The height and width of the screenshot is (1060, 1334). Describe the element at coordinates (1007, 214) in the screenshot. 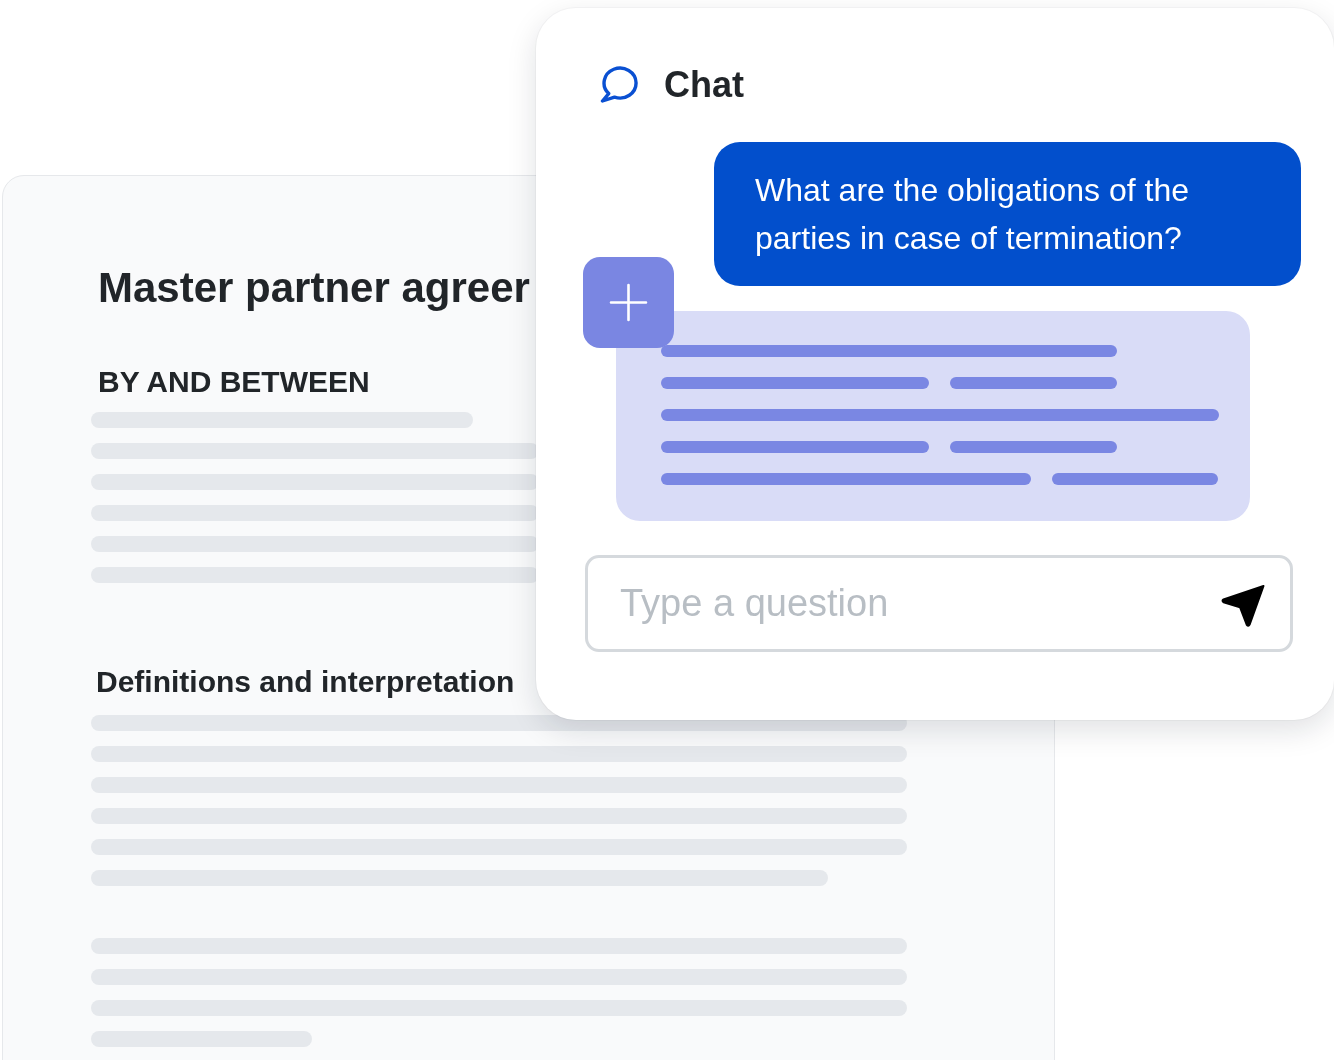

I see `question-message: What are the obligations of the parties in case of termination?` at that location.